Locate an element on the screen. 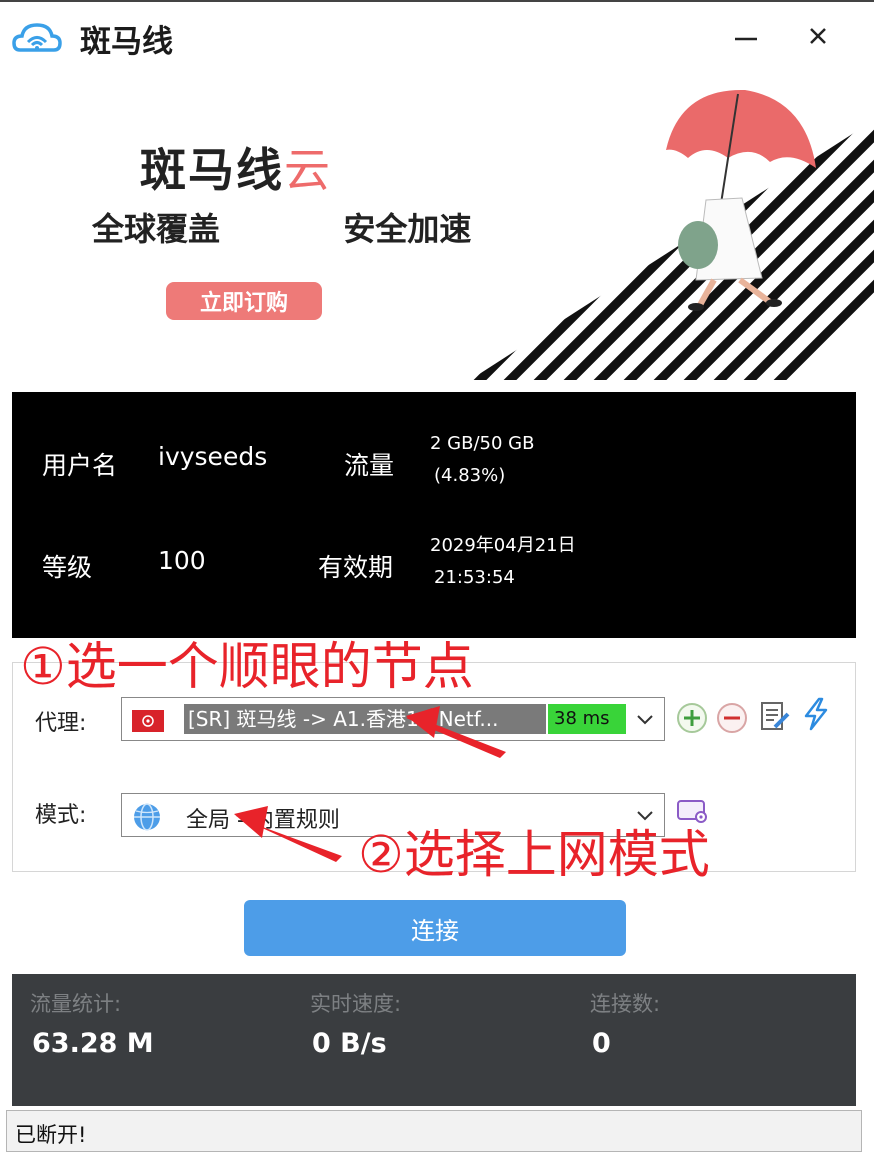 This screenshot has height=1160, width=874. mode-value: 全局 - 内置规则 is located at coordinates (263, 820).